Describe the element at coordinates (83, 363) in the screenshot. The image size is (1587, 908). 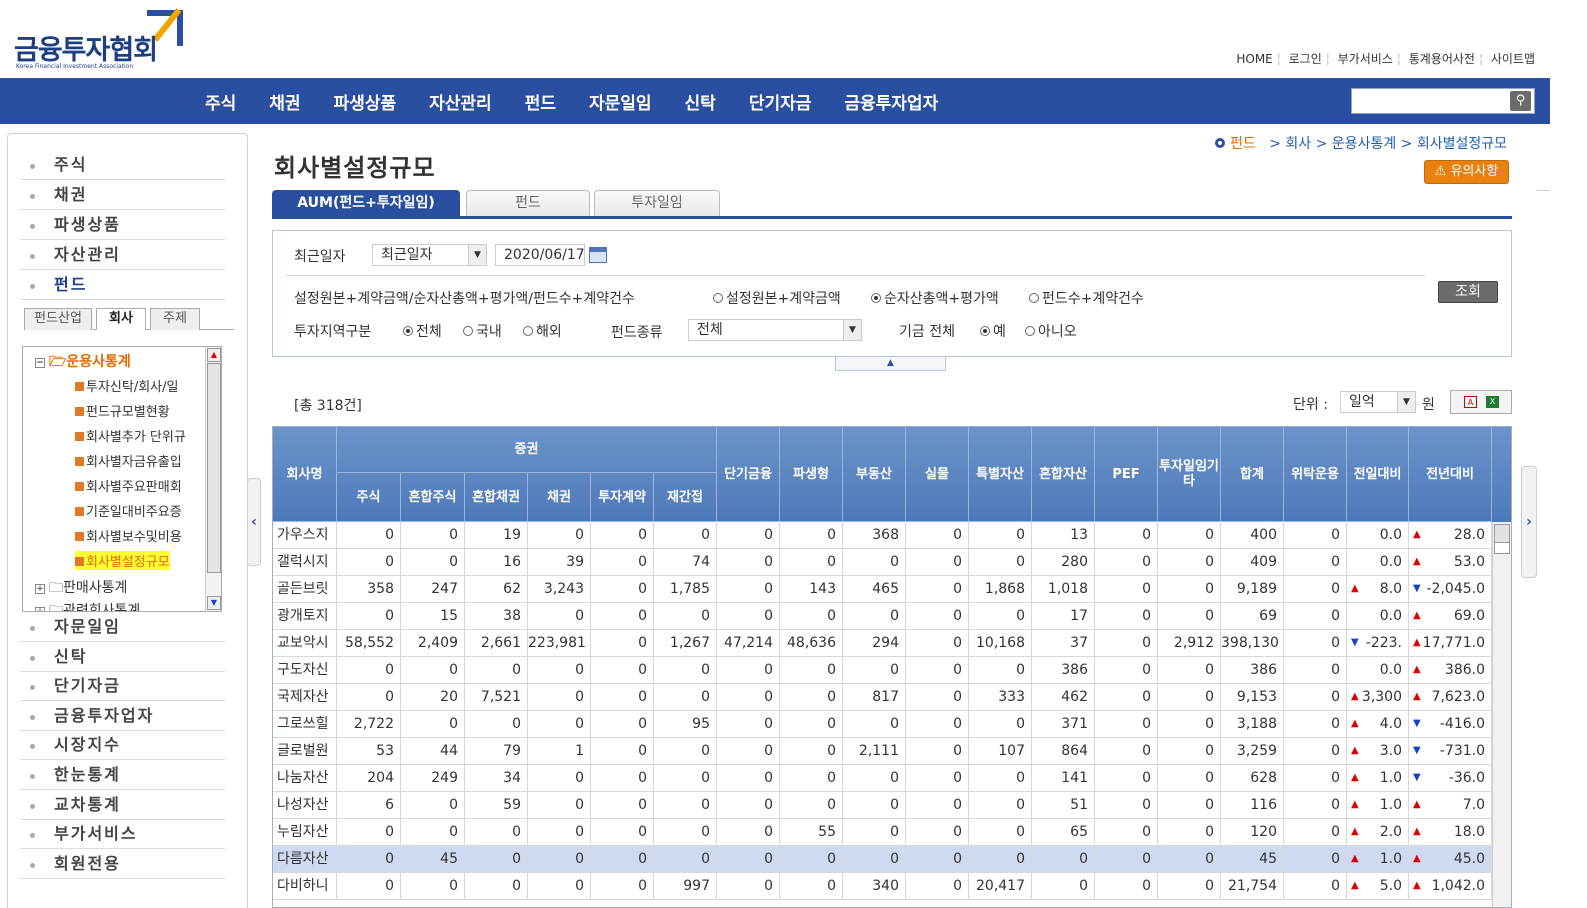
I see `tree-root: − 🗁운용사통계` at that location.